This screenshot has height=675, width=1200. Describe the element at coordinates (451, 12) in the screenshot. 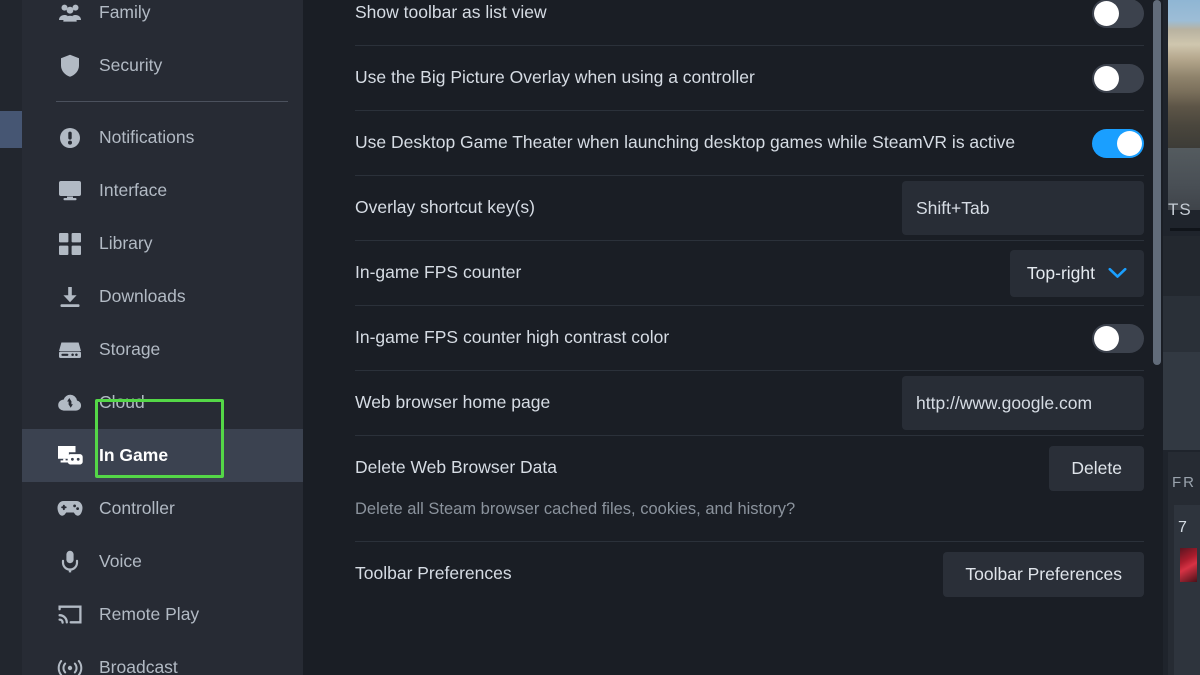

I see `setting-label: Show toolbar as list view` at that location.